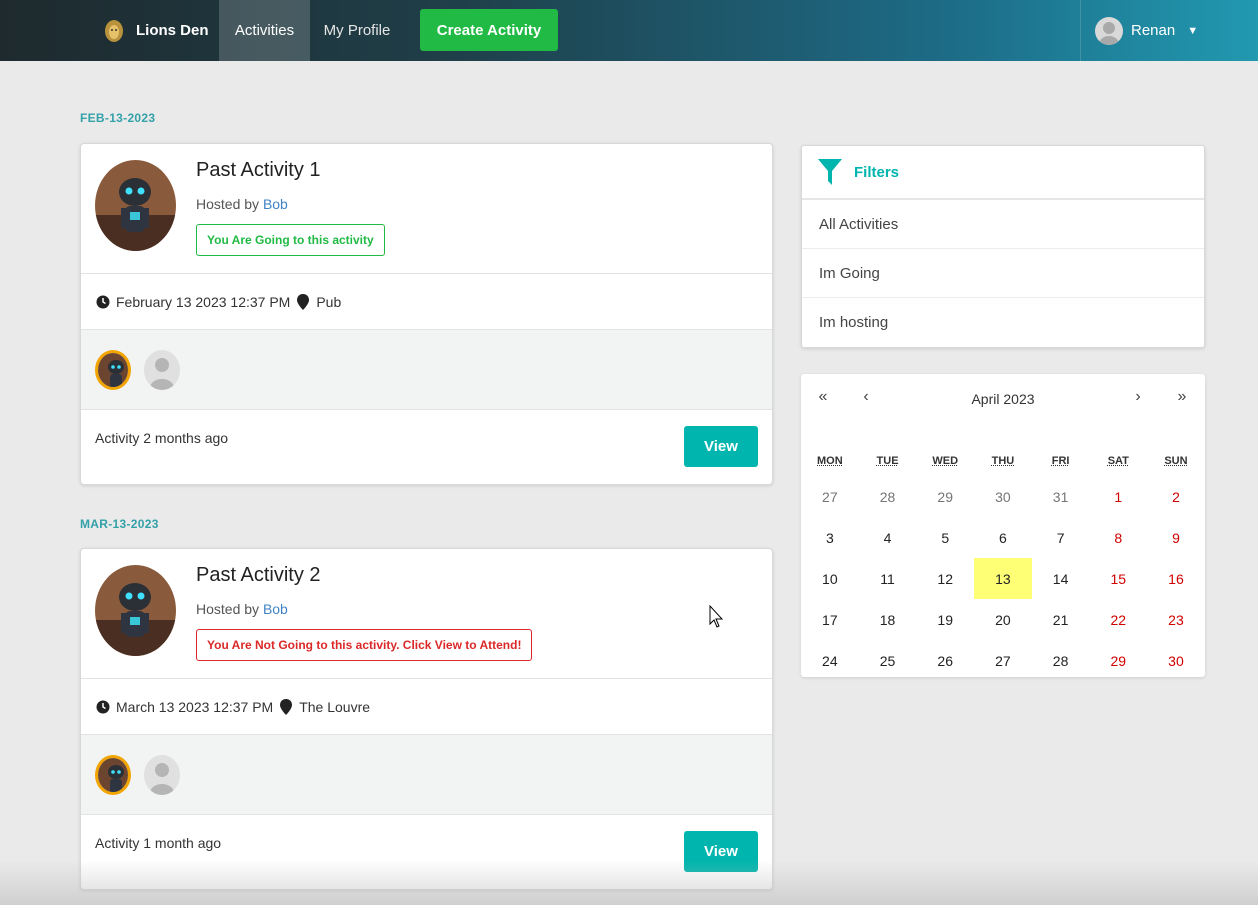 This screenshot has height=905, width=1258. I want to click on calendar-day: 17, so click(830, 619).